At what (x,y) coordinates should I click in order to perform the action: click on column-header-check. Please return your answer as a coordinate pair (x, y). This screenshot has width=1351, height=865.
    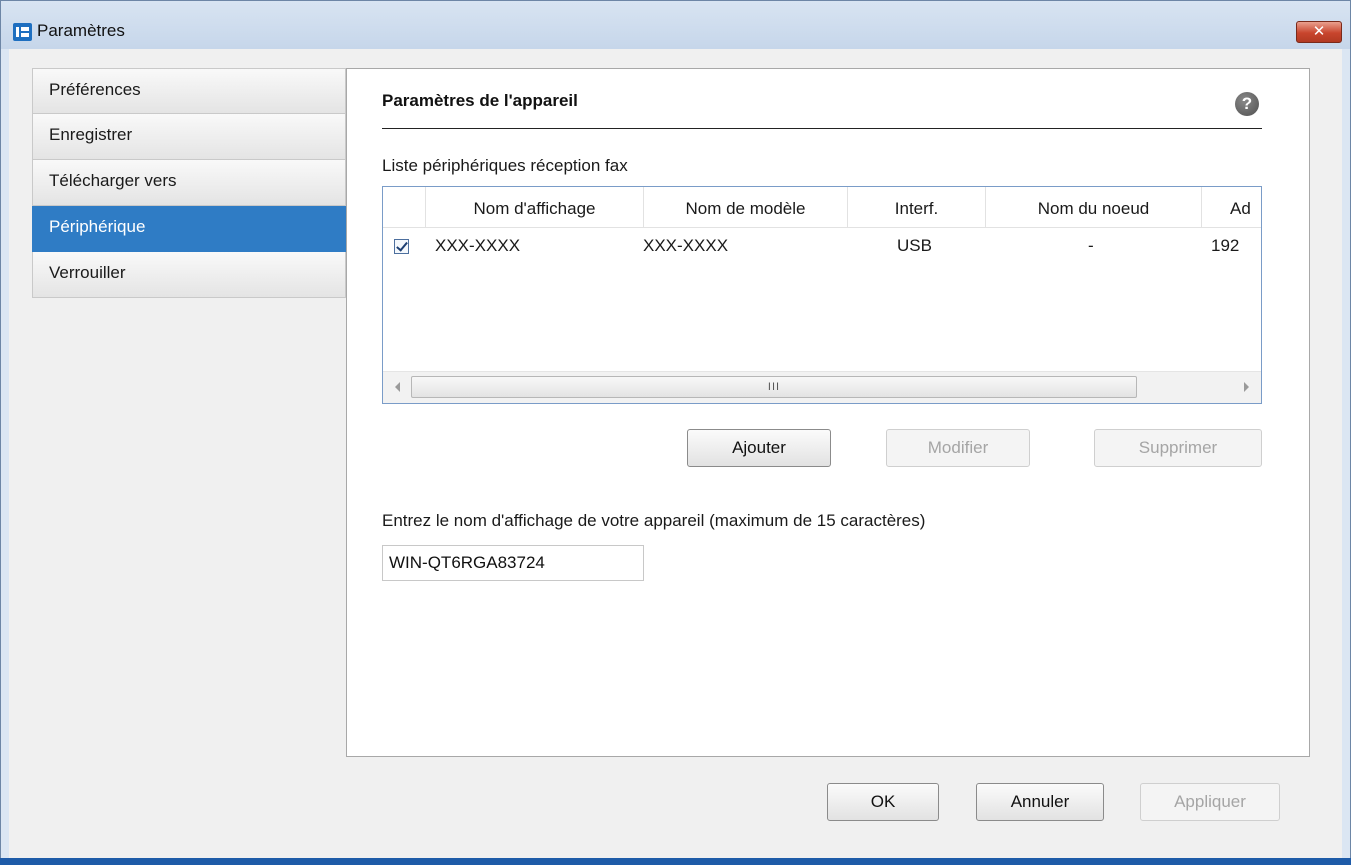
    Looking at the image, I should click on (404, 207).